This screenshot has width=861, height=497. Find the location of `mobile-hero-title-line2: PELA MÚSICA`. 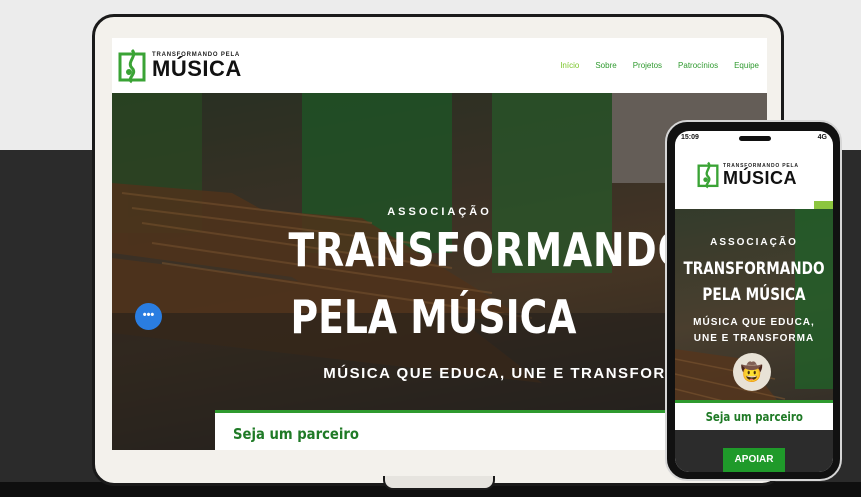

mobile-hero-title-line2: PELA MÚSICA is located at coordinates (754, 295).